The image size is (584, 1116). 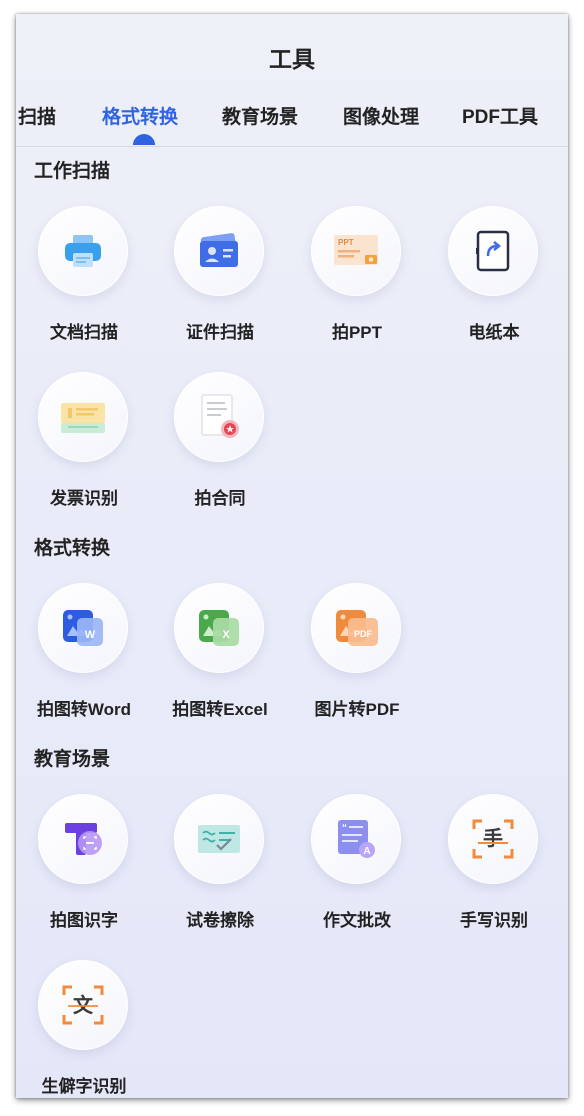 I want to click on tool-image-to-pdf: PDF 图片转PDF, so click(x=357, y=655).